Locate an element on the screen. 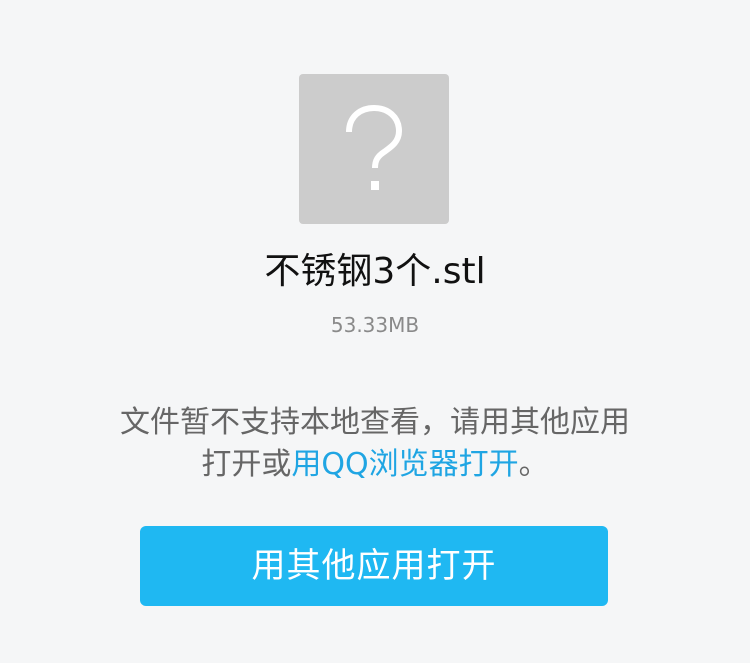  open-with-other-app-button: 用其他应用打开 is located at coordinates (374, 566).